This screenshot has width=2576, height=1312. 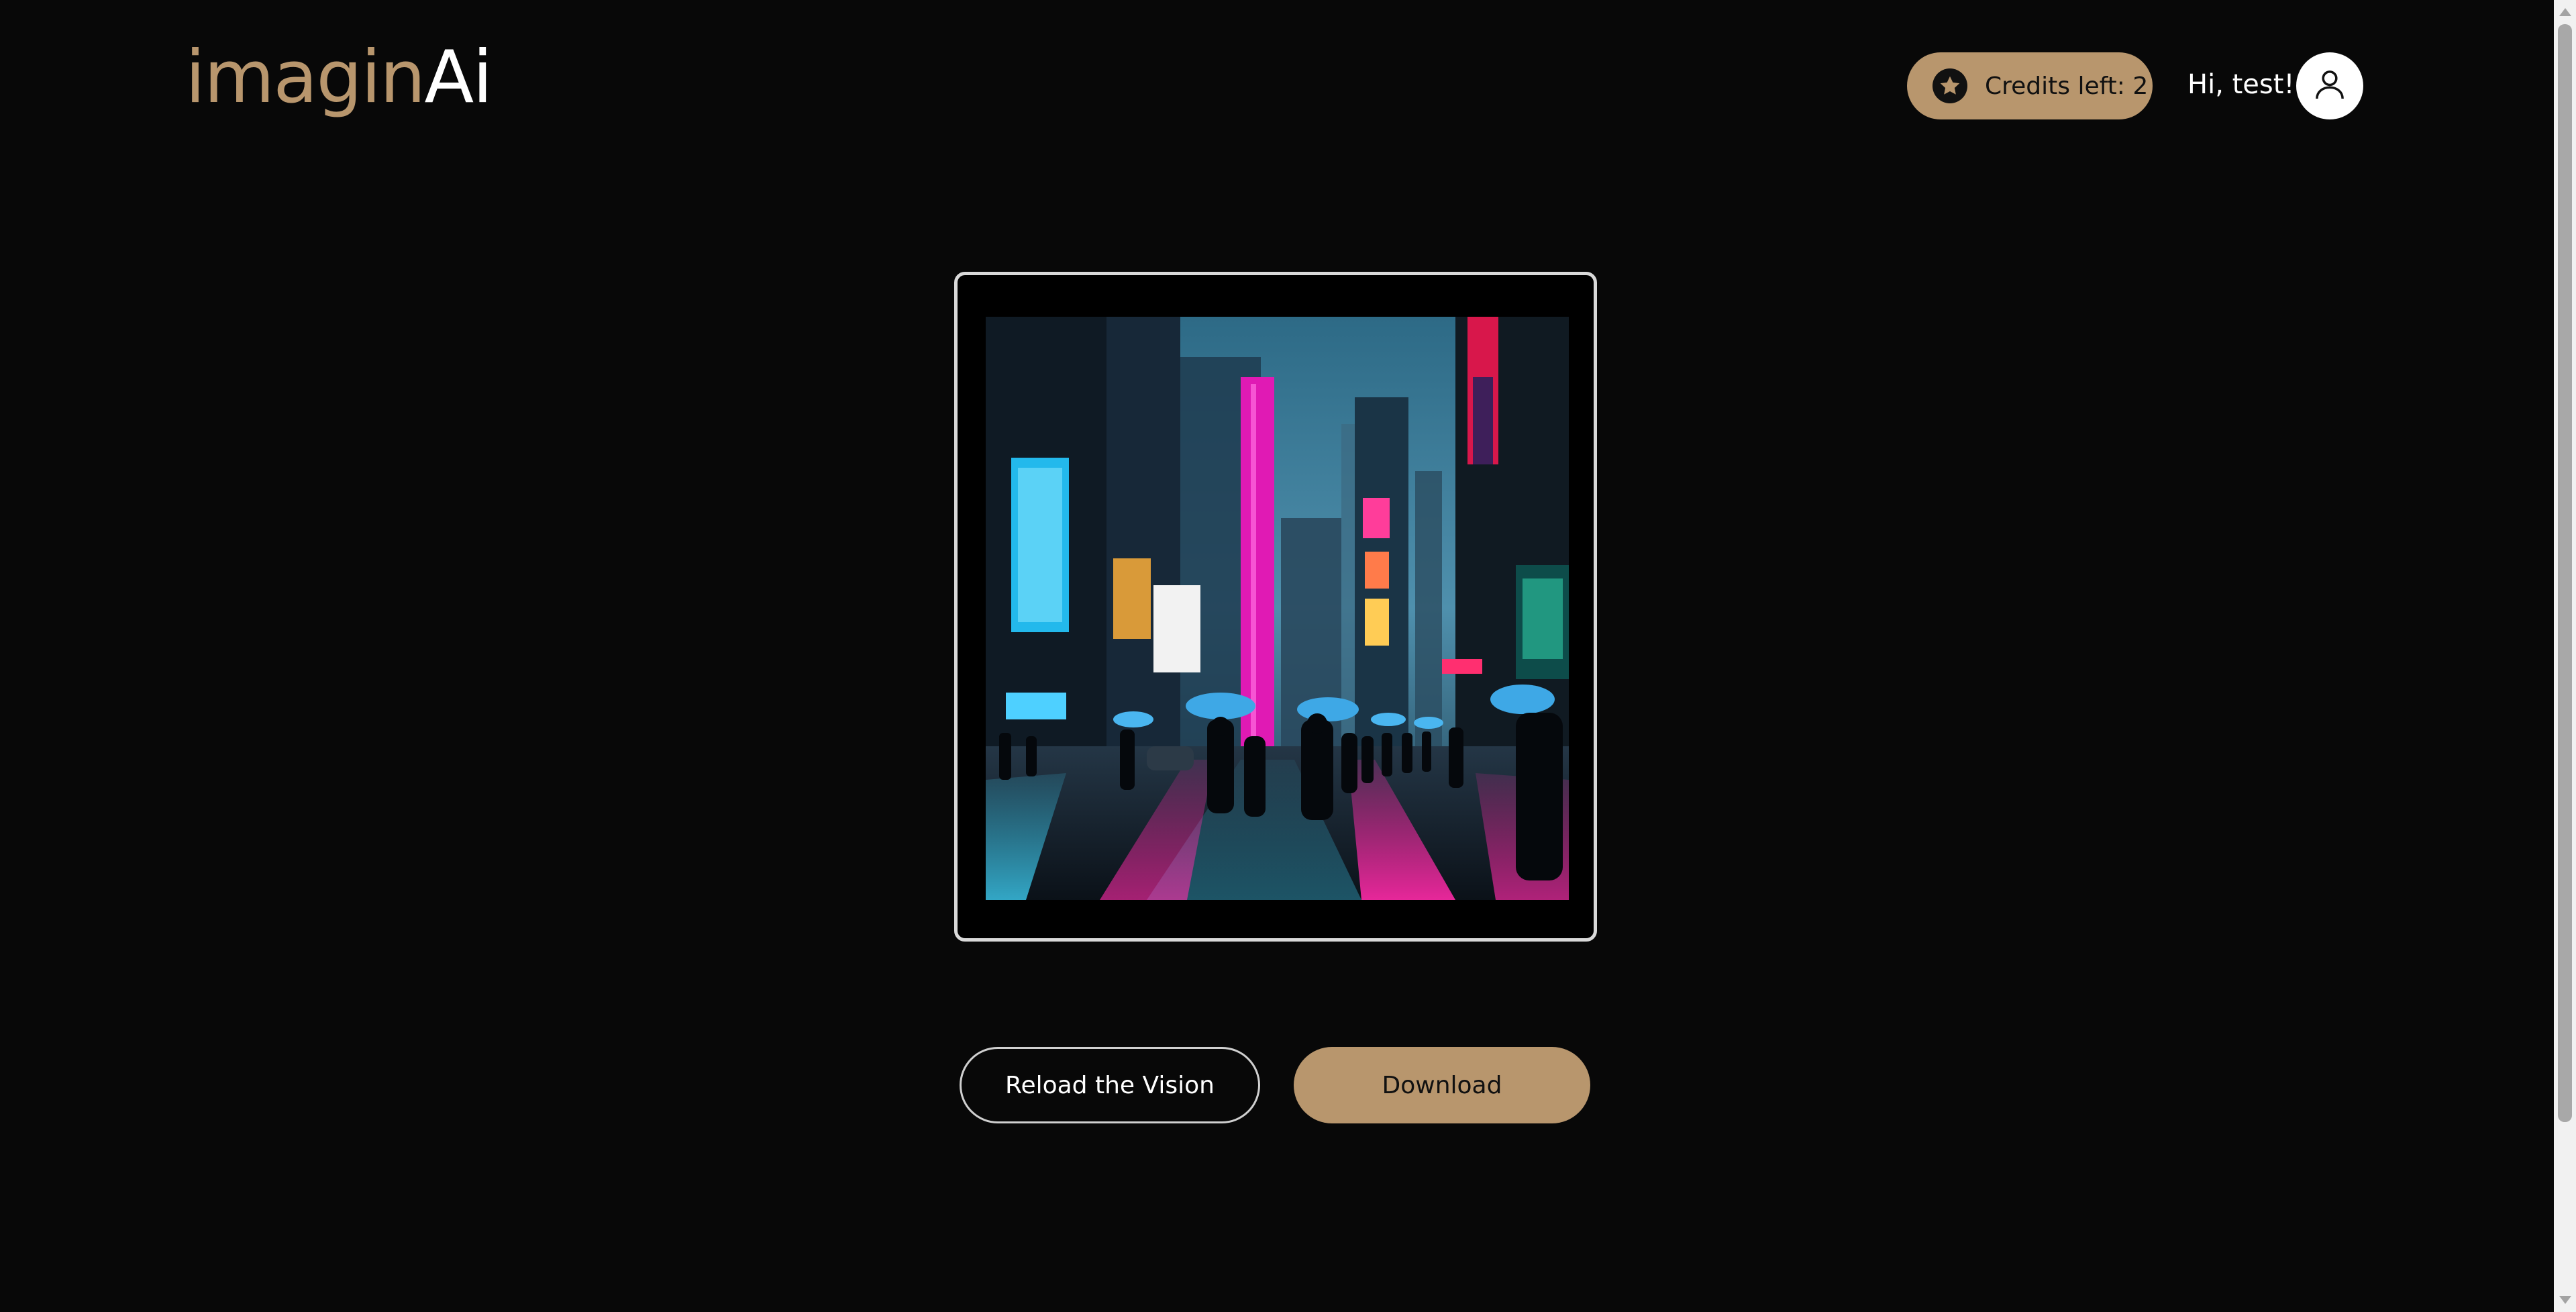 I want to click on user-icon, so click(x=2330, y=86).